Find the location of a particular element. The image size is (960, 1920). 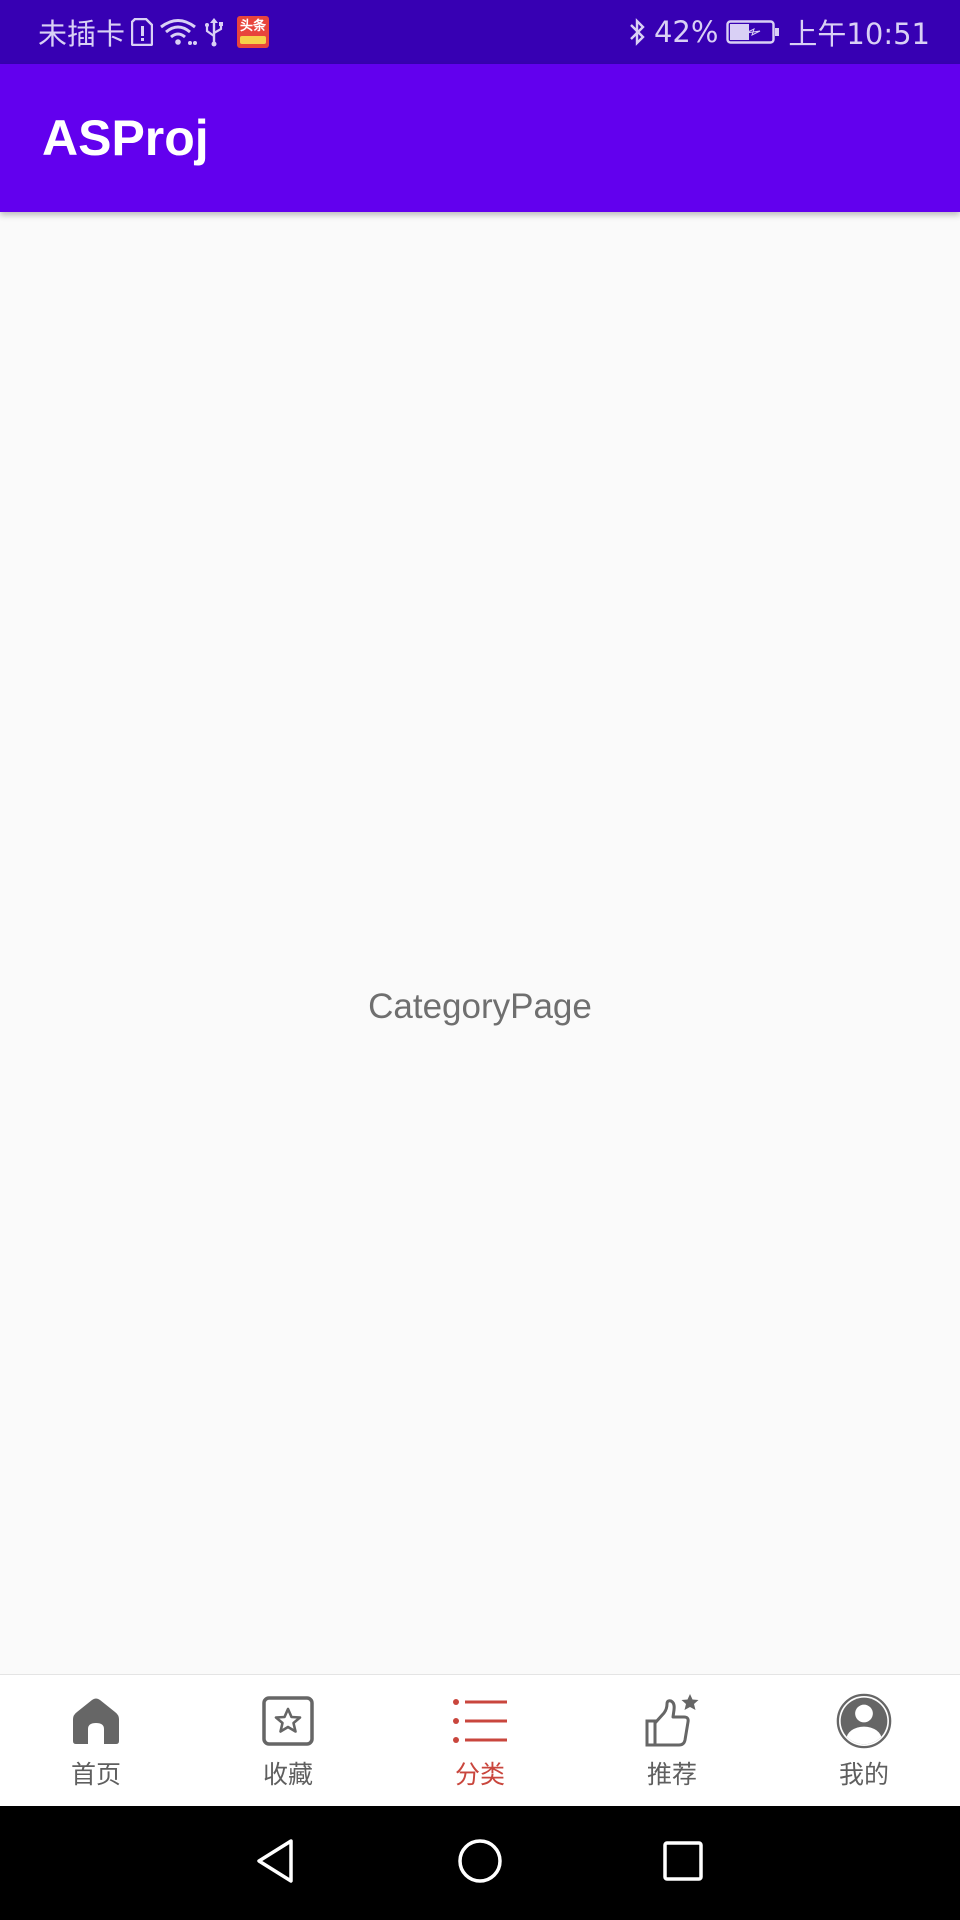

nav-label-category: 分类 is located at coordinates (479, 1774).